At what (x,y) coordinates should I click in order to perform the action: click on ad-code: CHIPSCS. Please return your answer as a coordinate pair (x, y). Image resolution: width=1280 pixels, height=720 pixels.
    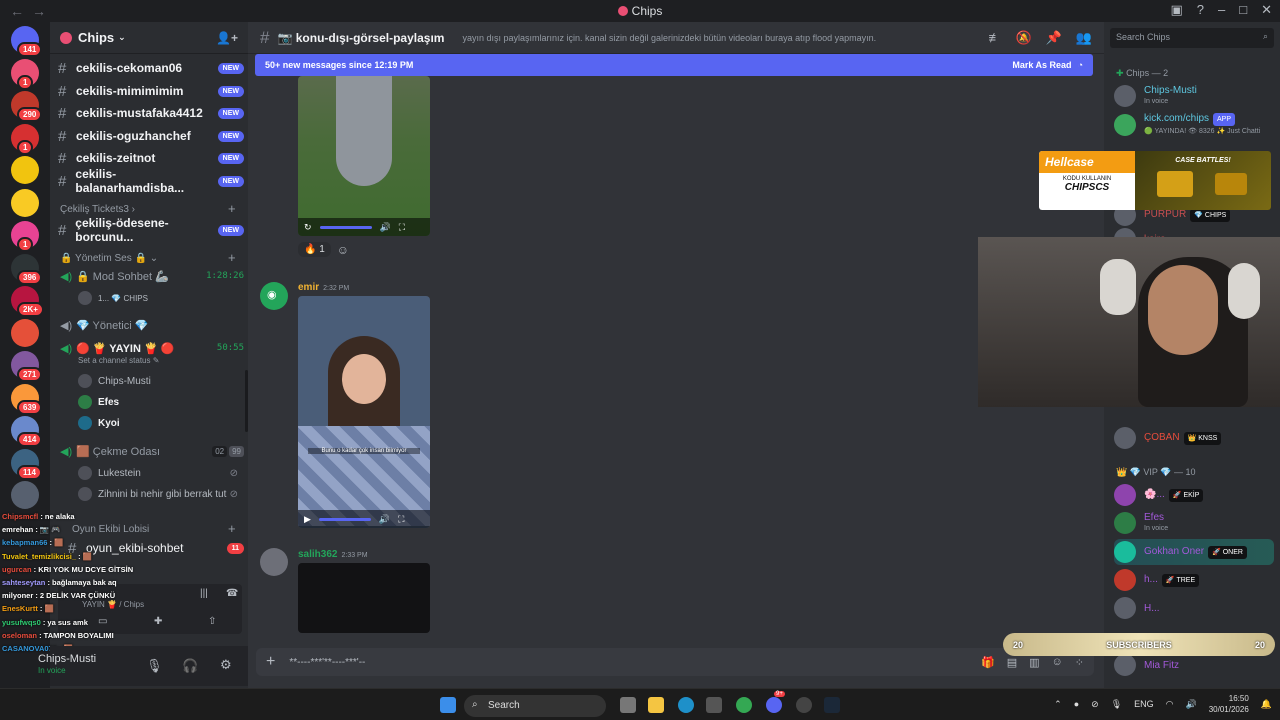
    Looking at the image, I should click on (1087, 187).